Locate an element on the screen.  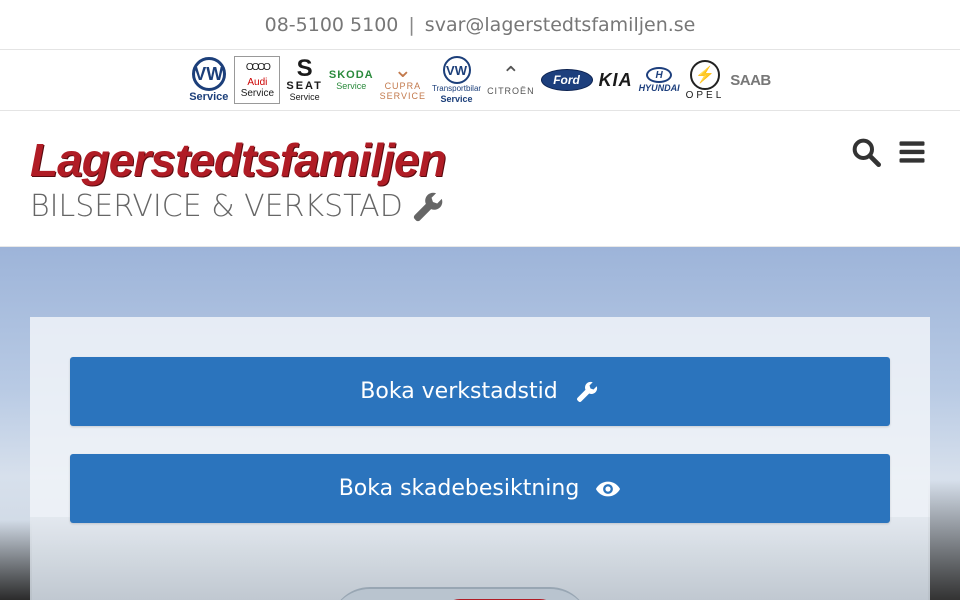
hamburger-menu-icon is located at coordinates (912, 152).